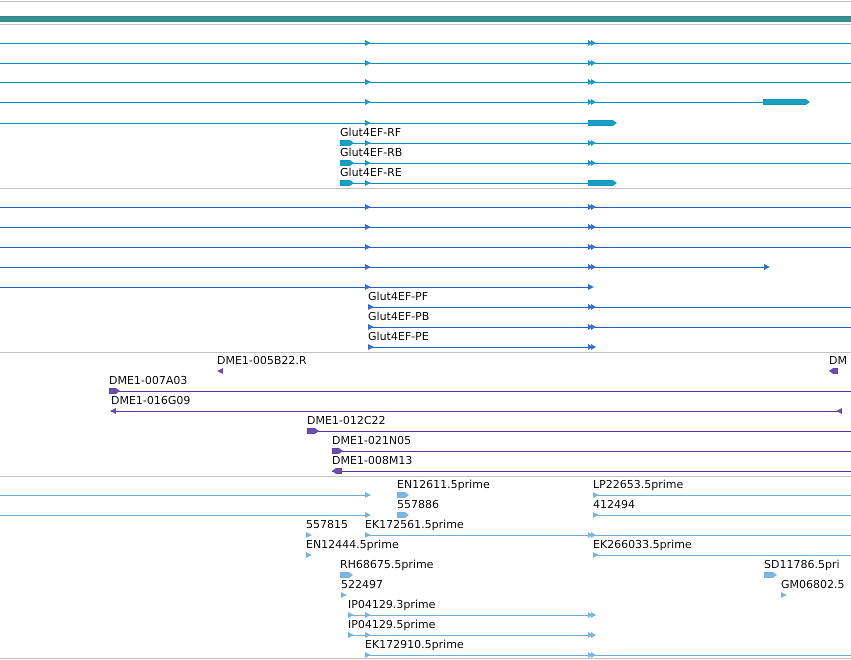 The height and width of the screenshot is (660, 851). Describe the element at coordinates (642, 544) in the screenshot. I see `feature-label: EK266033.5prime` at that location.